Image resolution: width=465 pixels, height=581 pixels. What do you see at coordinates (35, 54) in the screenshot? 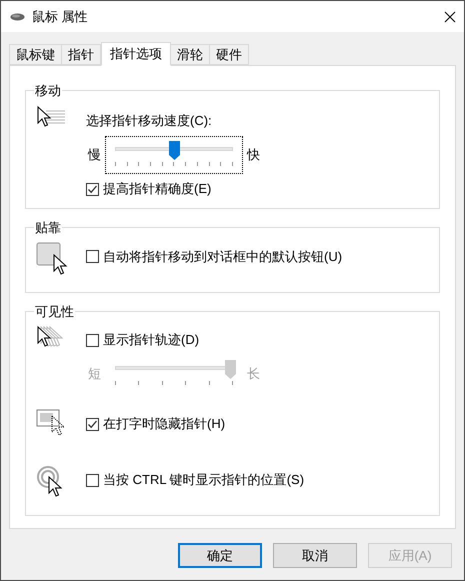
I see `tab: 鼠标键` at bounding box center [35, 54].